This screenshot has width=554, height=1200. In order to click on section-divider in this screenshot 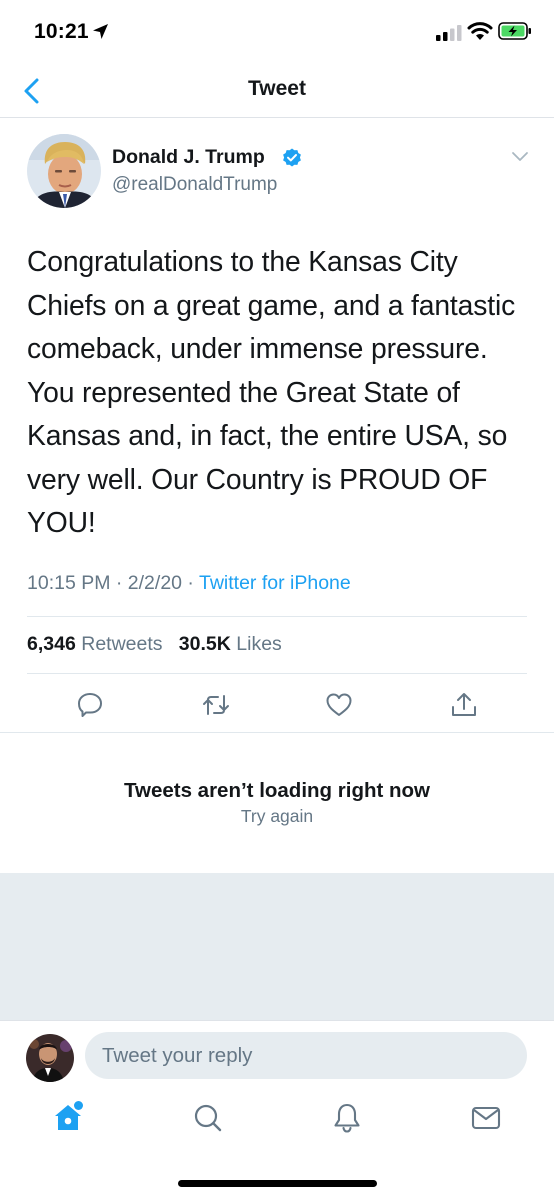, I will do `click(277, 732)`.